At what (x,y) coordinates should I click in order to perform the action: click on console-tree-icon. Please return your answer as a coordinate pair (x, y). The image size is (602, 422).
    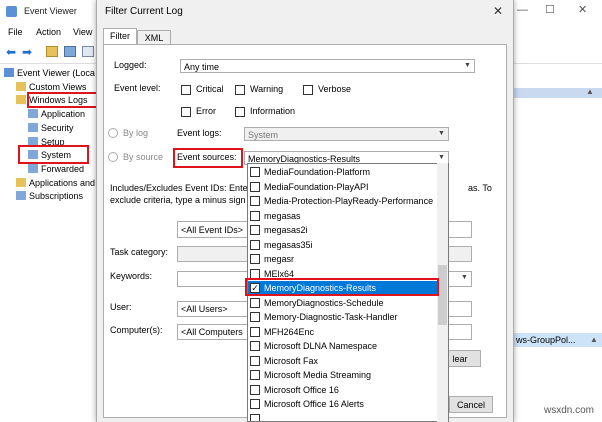
    Looking at the image, I should click on (70, 51).